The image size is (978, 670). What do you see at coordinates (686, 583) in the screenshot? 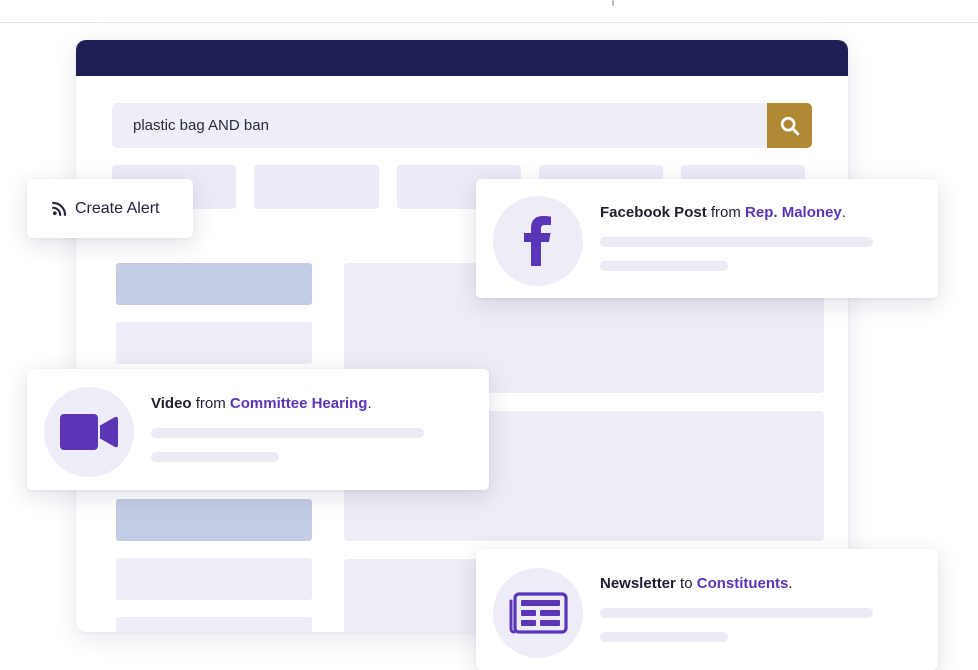
I see `card-connector: to` at bounding box center [686, 583].